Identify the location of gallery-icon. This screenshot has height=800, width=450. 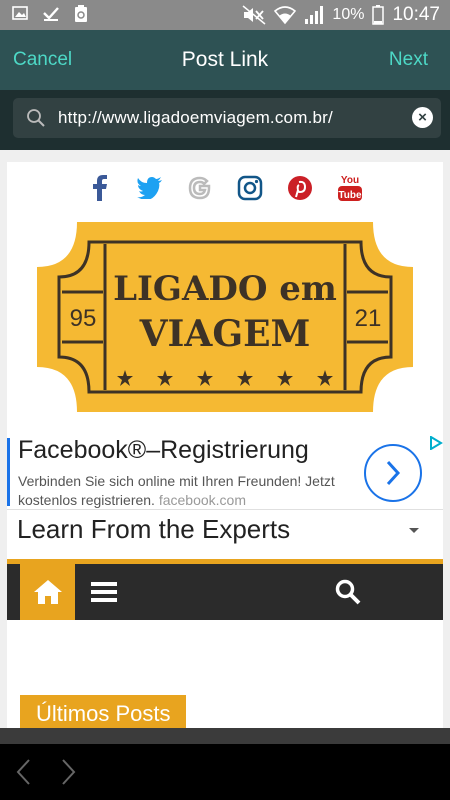
(20, 13).